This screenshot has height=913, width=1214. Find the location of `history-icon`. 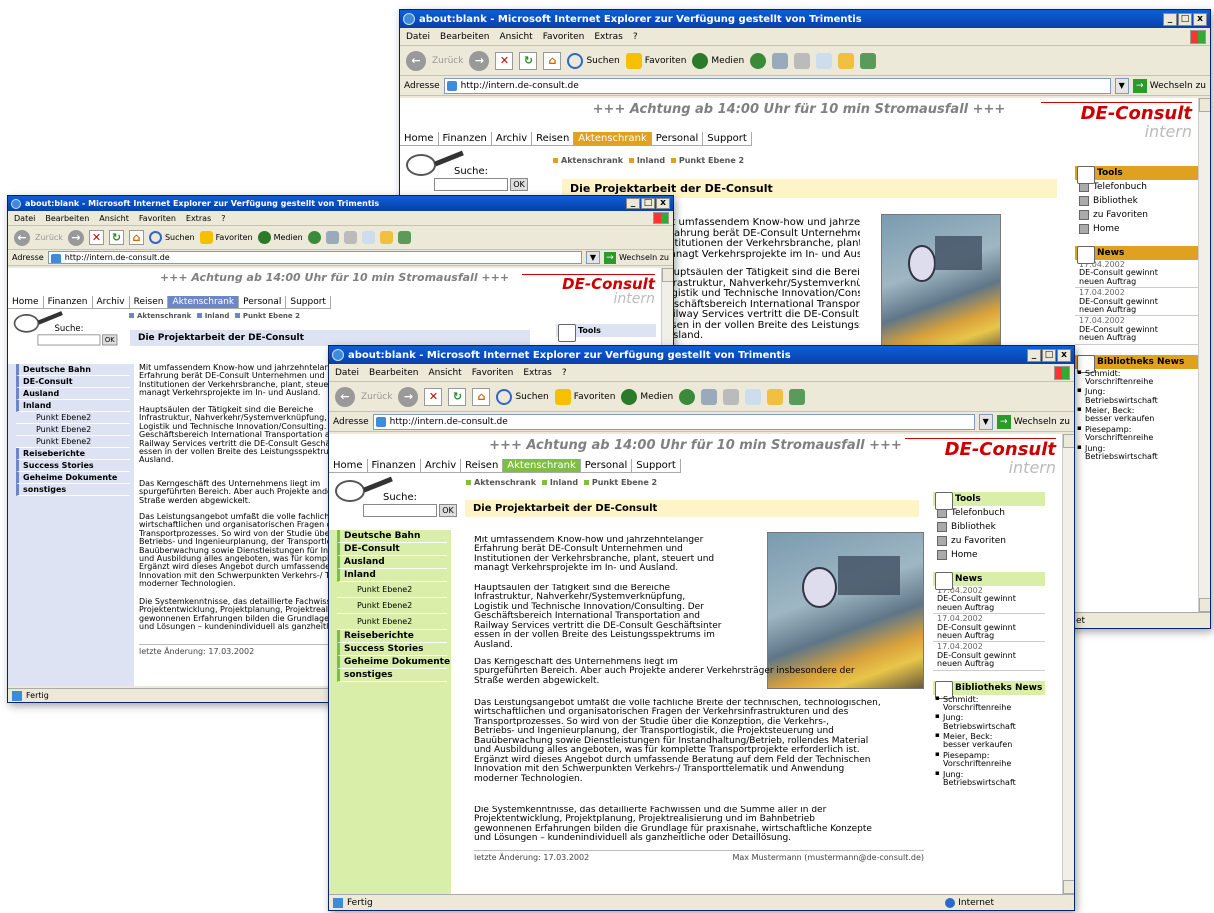

history-icon is located at coordinates (687, 396).